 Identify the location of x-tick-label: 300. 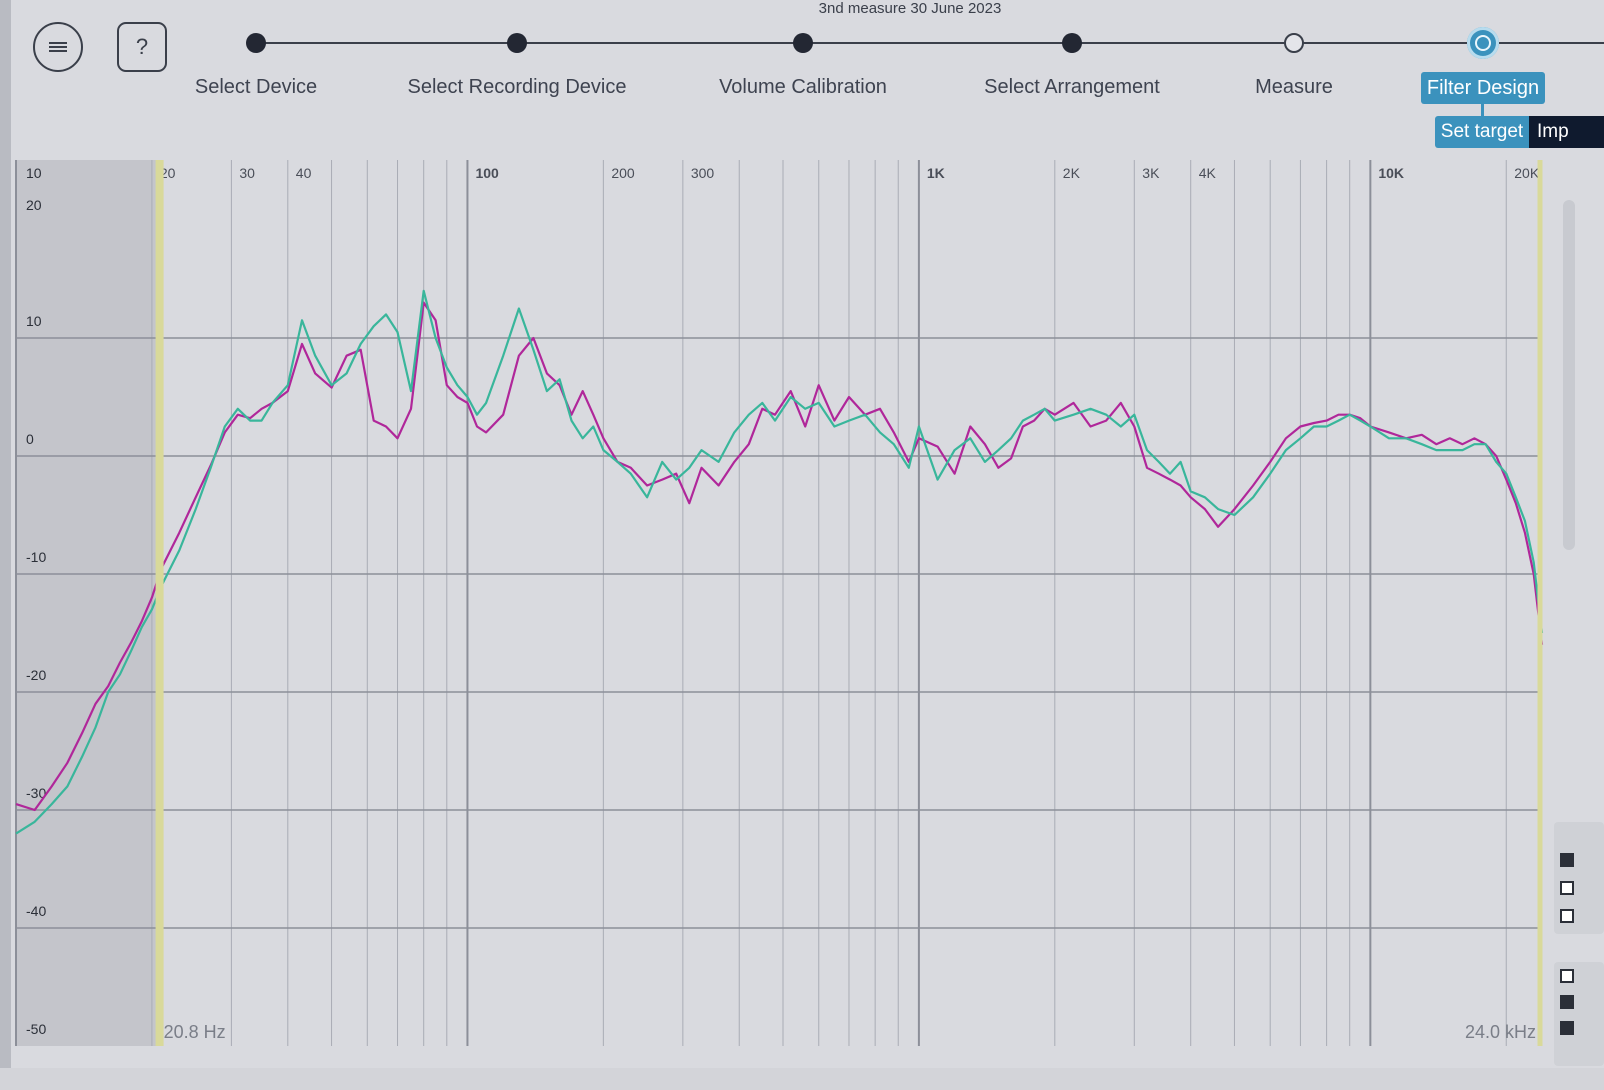
(703, 173).